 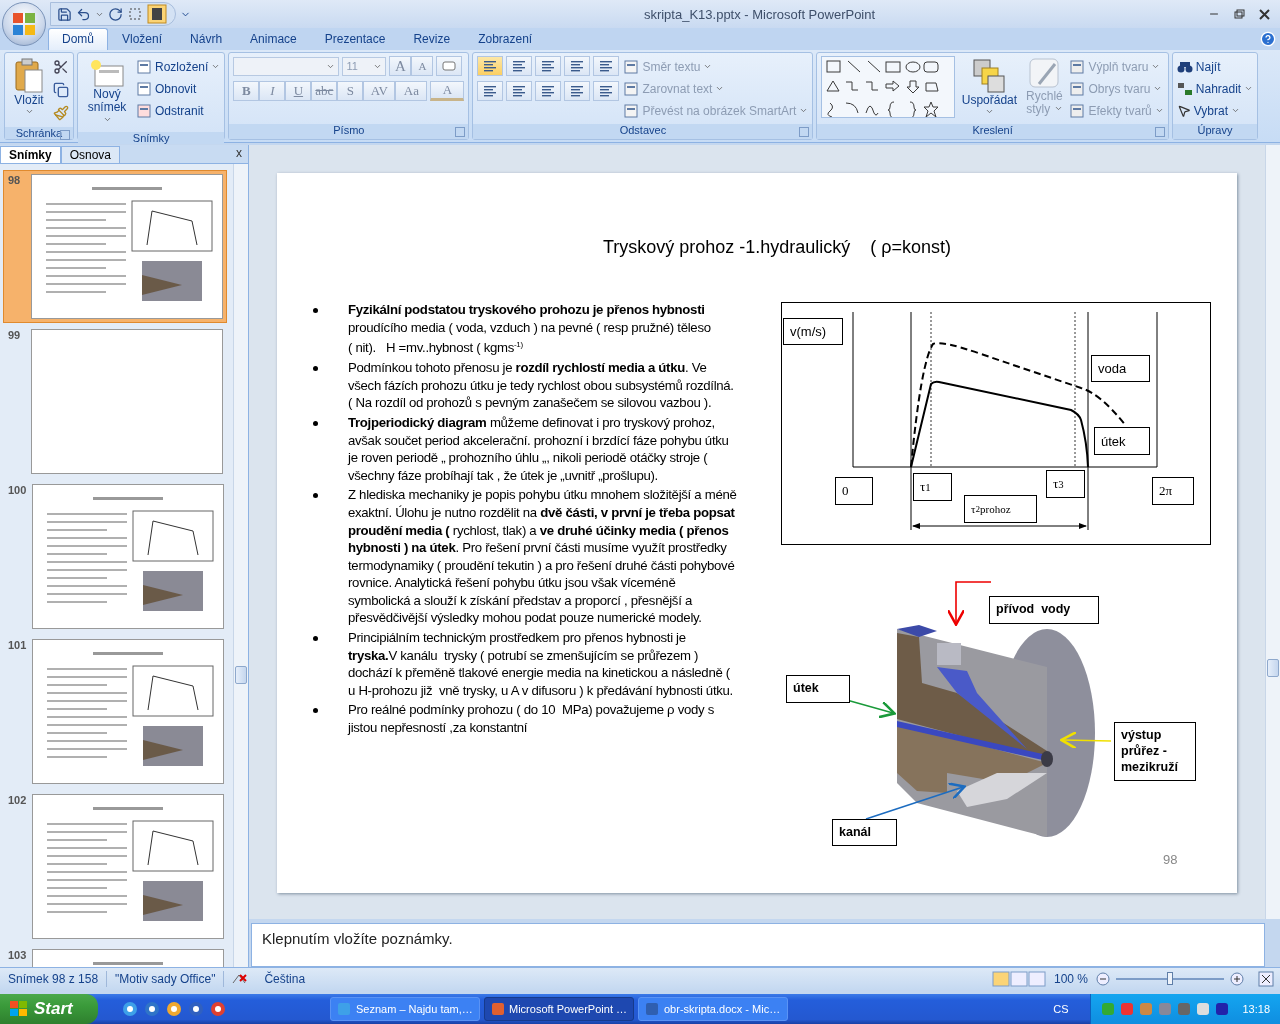 What do you see at coordinates (1215, 88) in the screenshot?
I see `editing-command-button: Nahradit` at bounding box center [1215, 88].